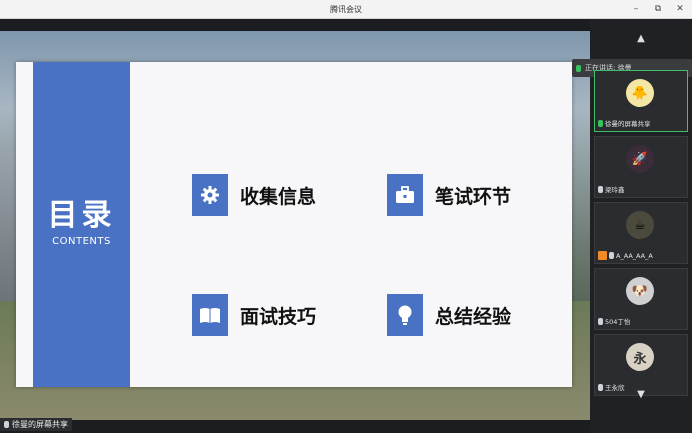 The width and height of the screenshot is (692, 433). I want to click on slide-sidebar-band: 目录 CONTENTS, so click(81, 224).